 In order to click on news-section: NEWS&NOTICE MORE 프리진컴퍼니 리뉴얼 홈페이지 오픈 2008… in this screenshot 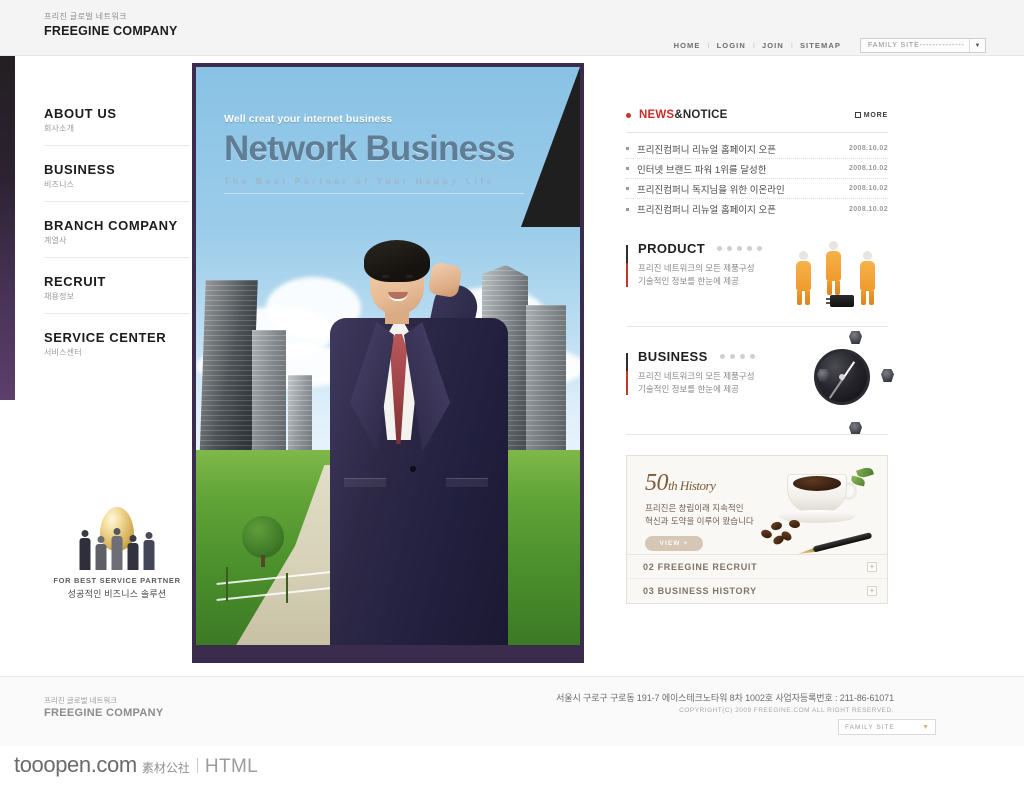, I will do `click(757, 161)`.